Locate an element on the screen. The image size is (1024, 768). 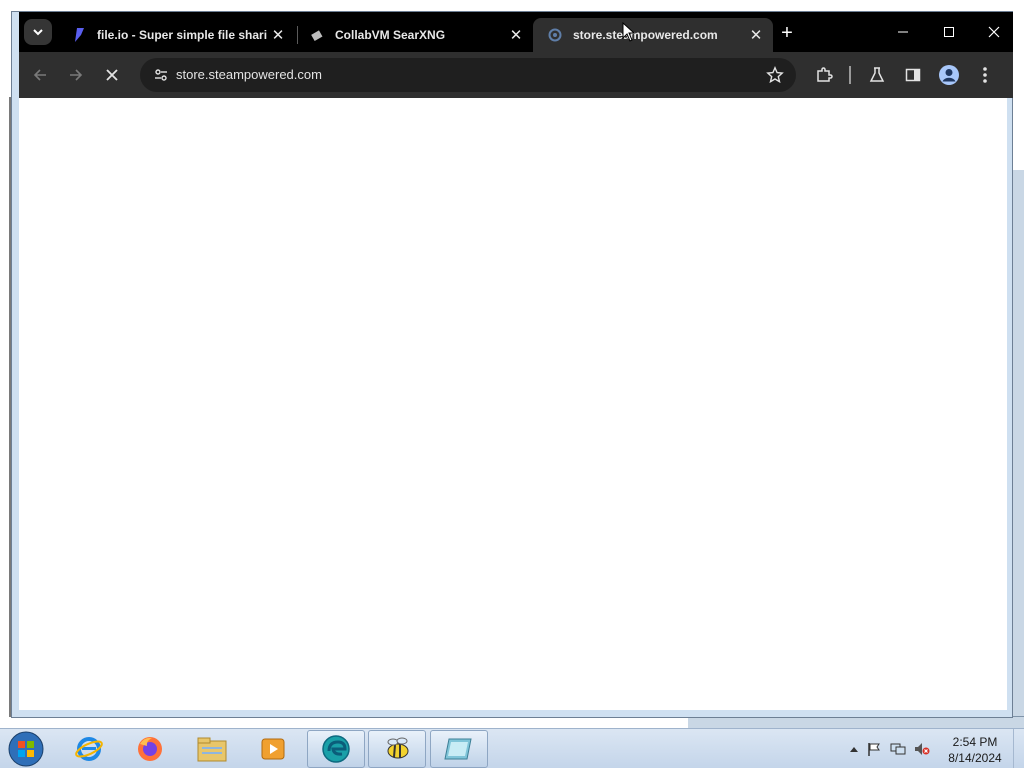
clock: 2:54 PM 8/14/2024 is located at coordinates (975, 750).